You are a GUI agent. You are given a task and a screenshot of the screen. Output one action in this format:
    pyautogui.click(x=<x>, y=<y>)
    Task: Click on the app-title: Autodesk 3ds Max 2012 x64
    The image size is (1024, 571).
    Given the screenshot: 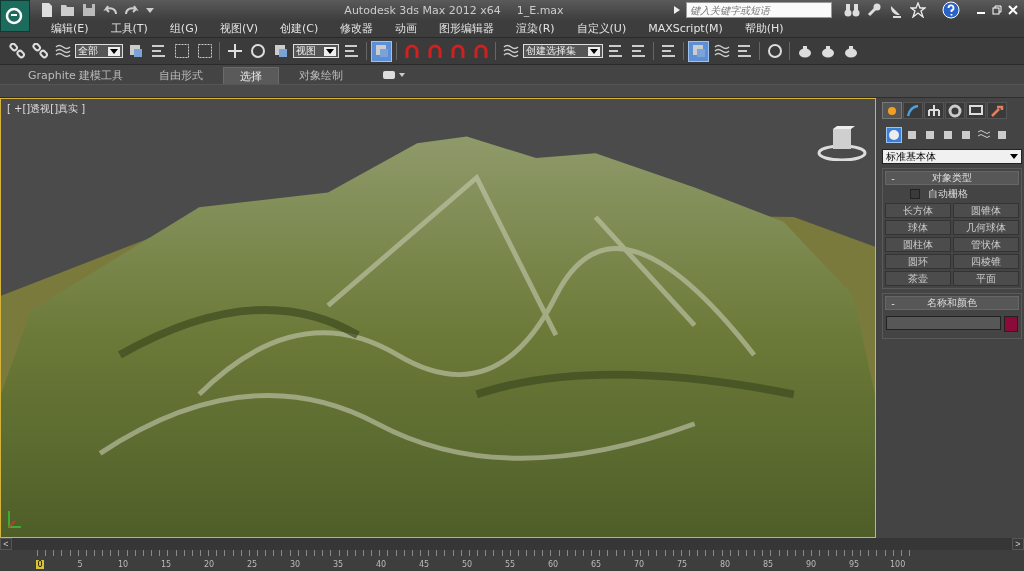 What is the action you would take?
    pyautogui.click(x=422, y=10)
    